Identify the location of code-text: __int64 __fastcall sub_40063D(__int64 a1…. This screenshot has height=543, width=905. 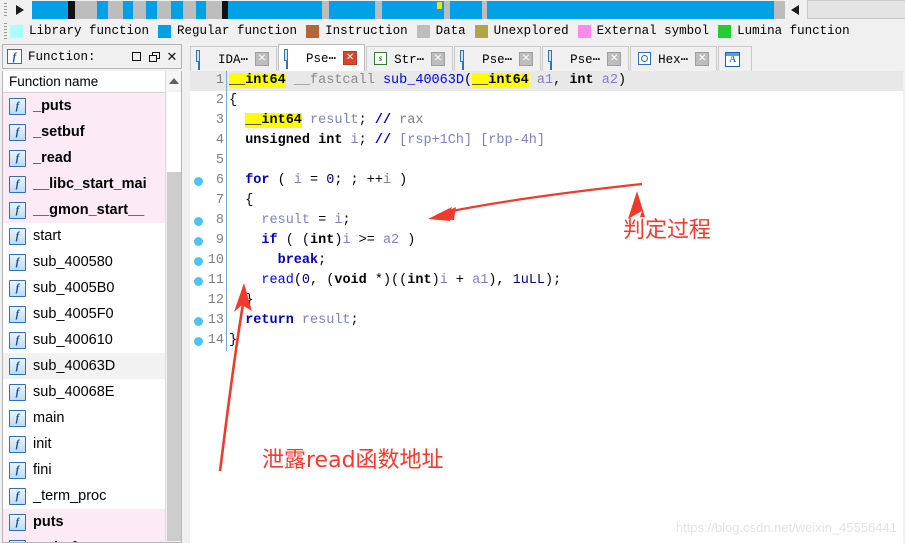
(427, 81).